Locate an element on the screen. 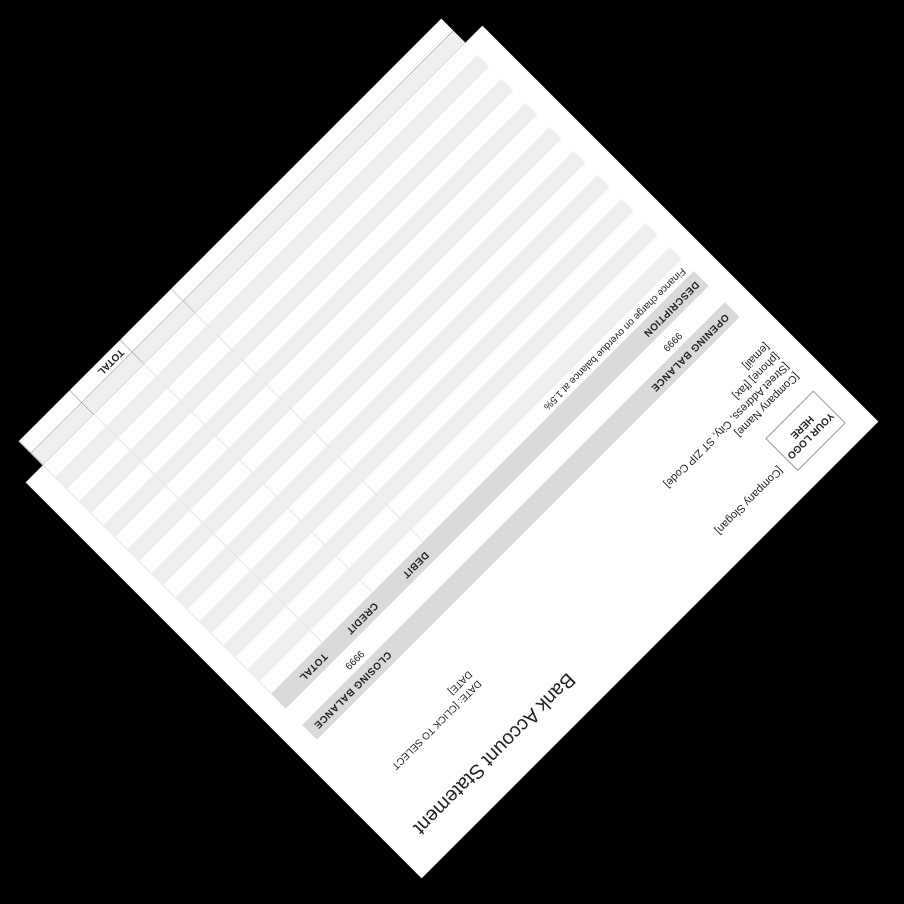  date-label-cont: DATE] is located at coordinates (459, 682).